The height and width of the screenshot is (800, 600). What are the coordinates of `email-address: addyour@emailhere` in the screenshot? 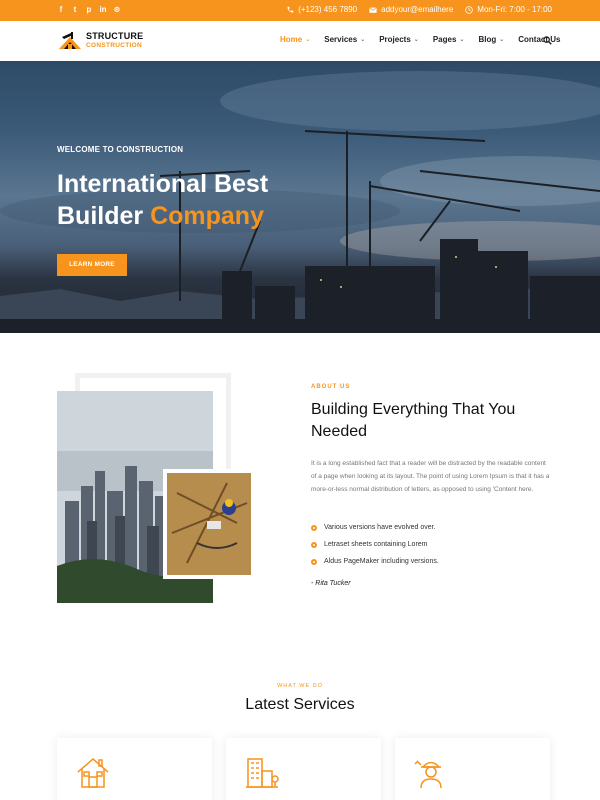 It's located at (417, 9).